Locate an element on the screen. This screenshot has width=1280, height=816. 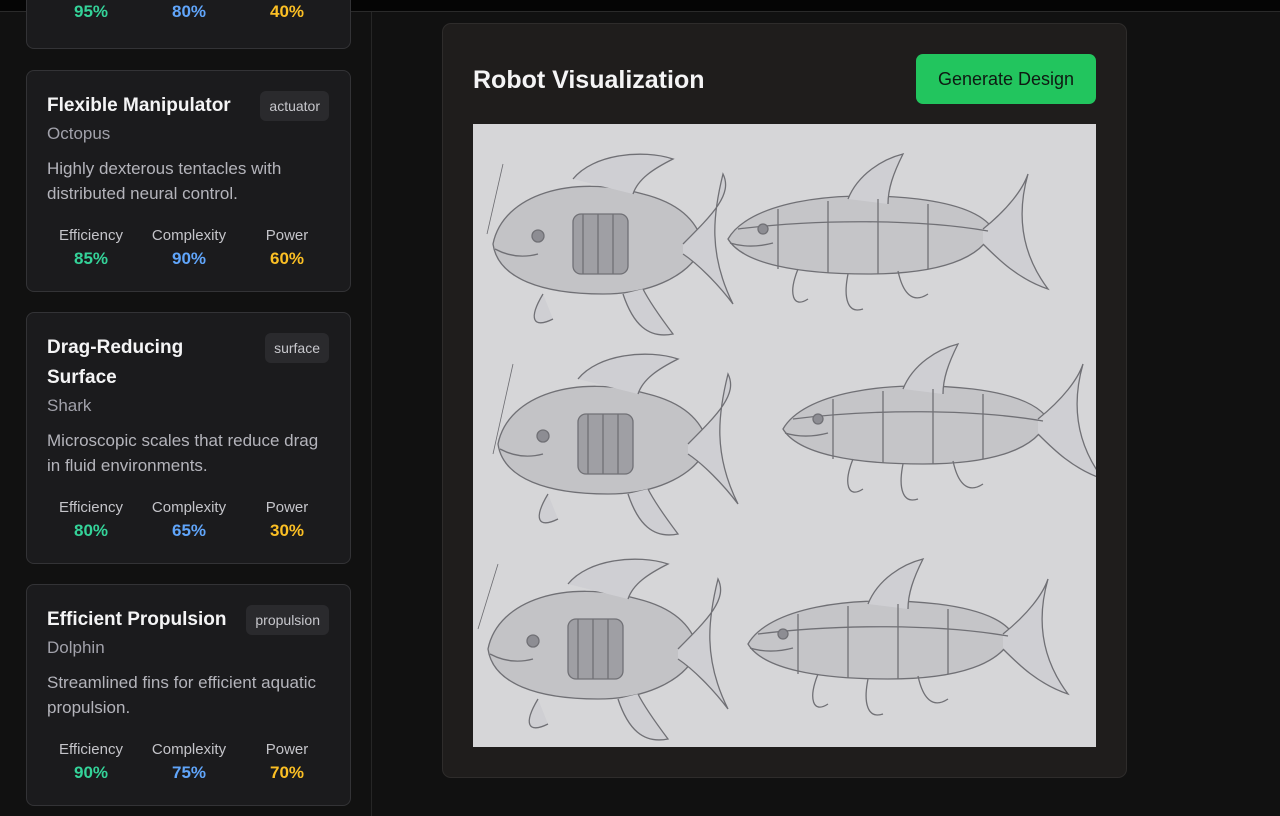
stat-power: Power 30% is located at coordinates (287, 521).